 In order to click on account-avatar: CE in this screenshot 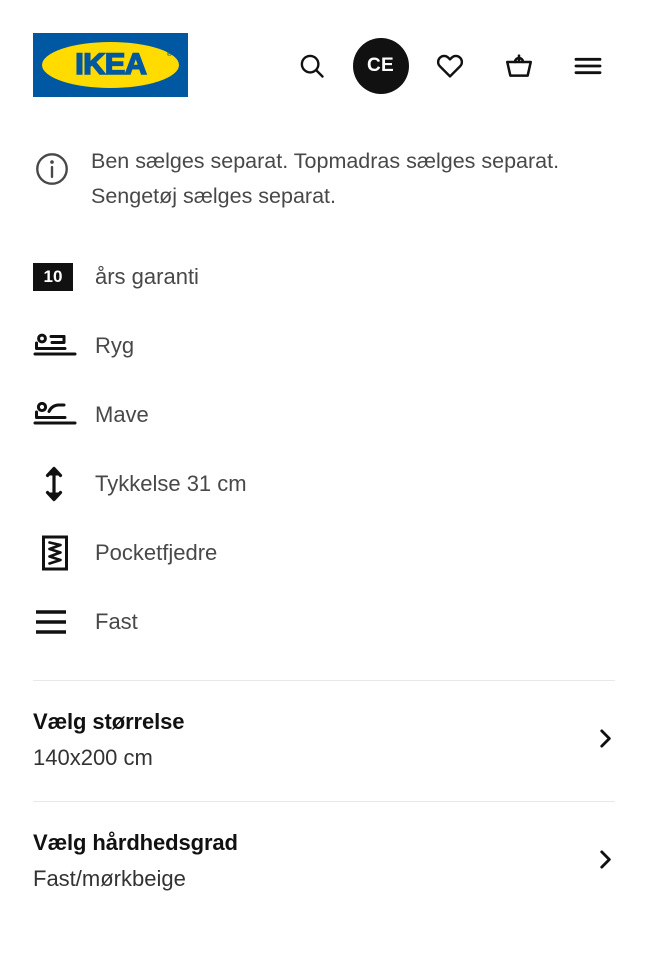, I will do `click(380, 66)`.